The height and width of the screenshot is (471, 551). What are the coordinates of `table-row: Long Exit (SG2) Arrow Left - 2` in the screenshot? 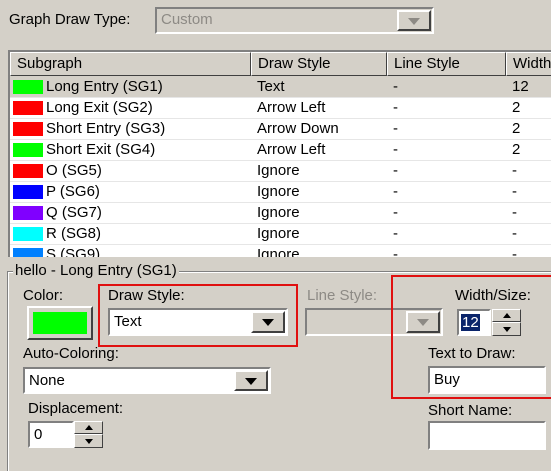 It's located at (280, 108).